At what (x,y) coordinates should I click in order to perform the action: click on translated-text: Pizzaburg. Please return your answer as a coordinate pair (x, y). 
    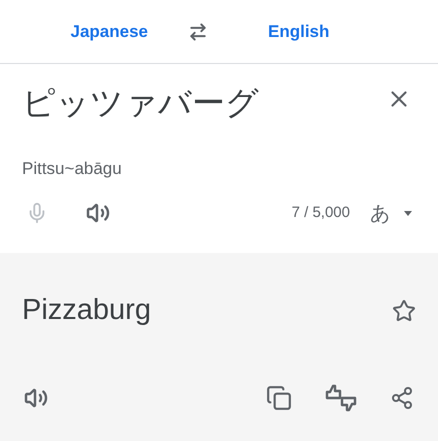
    Looking at the image, I should click on (86, 310).